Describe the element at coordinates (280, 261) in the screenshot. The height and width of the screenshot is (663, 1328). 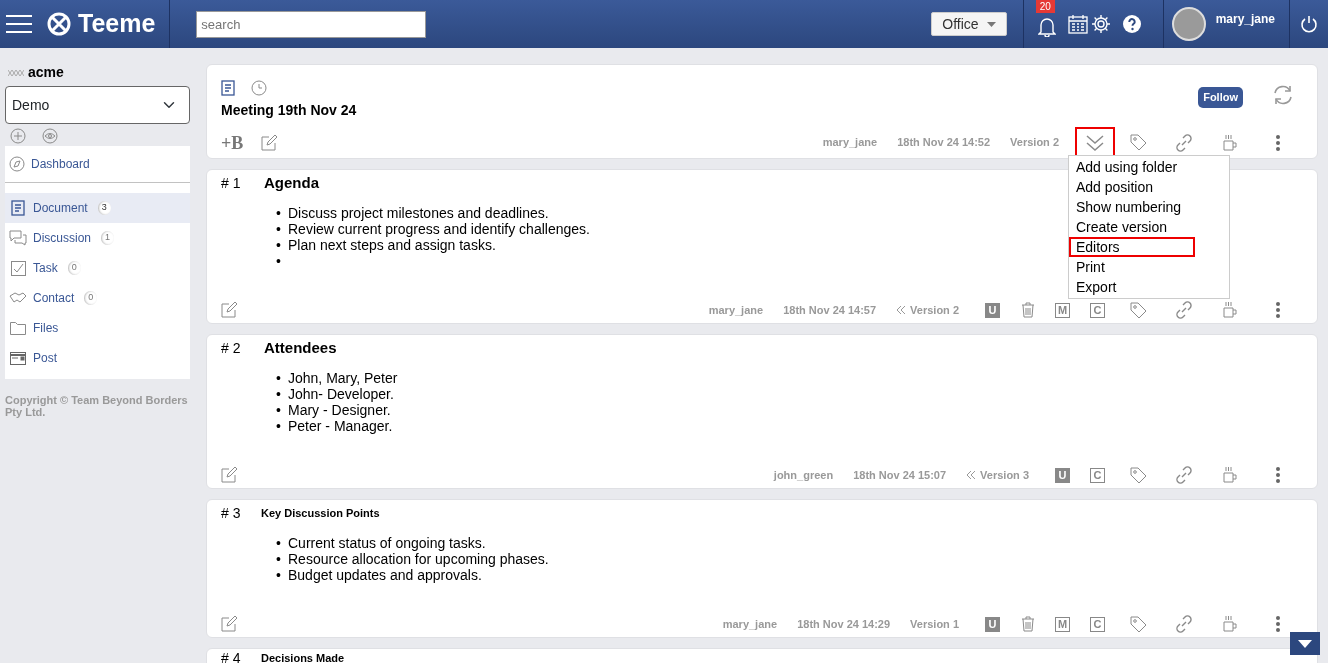
I see `empty-list-item: •` at that location.